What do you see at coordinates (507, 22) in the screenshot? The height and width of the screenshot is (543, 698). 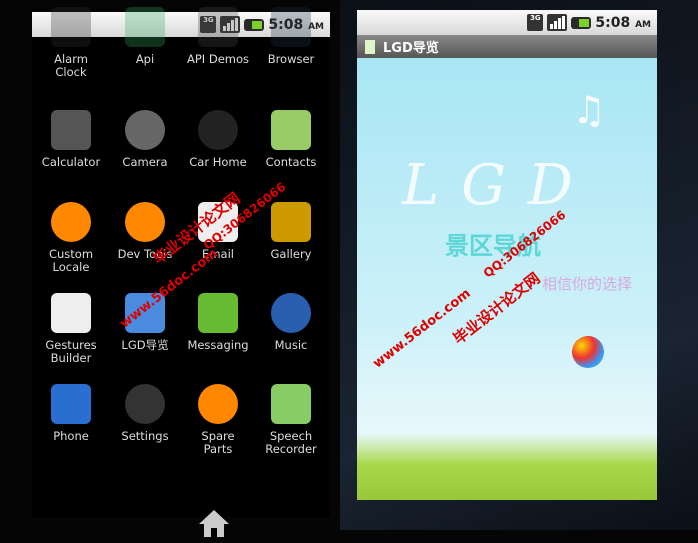 I see `status-bar: 3G 5:08 AM` at bounding box center [507, 22].